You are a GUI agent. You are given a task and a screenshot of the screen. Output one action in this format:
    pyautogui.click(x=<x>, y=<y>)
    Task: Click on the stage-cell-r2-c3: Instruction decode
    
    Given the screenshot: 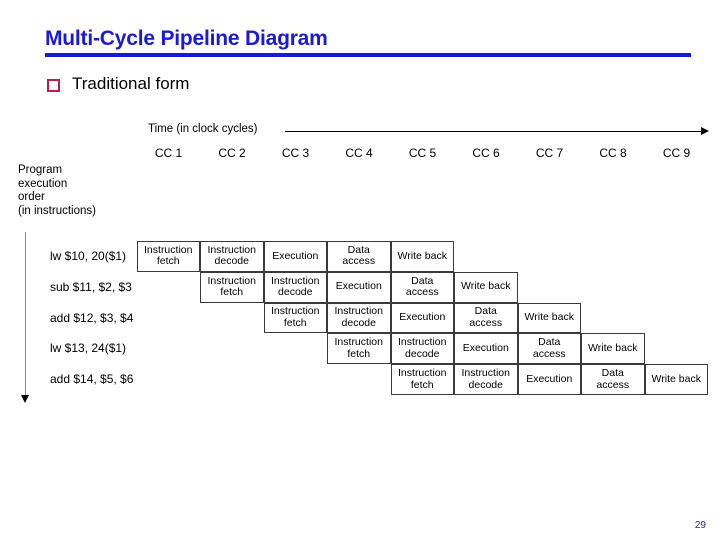 What is the action you would take?
    pyautogui.click(x=295, y=287)
    